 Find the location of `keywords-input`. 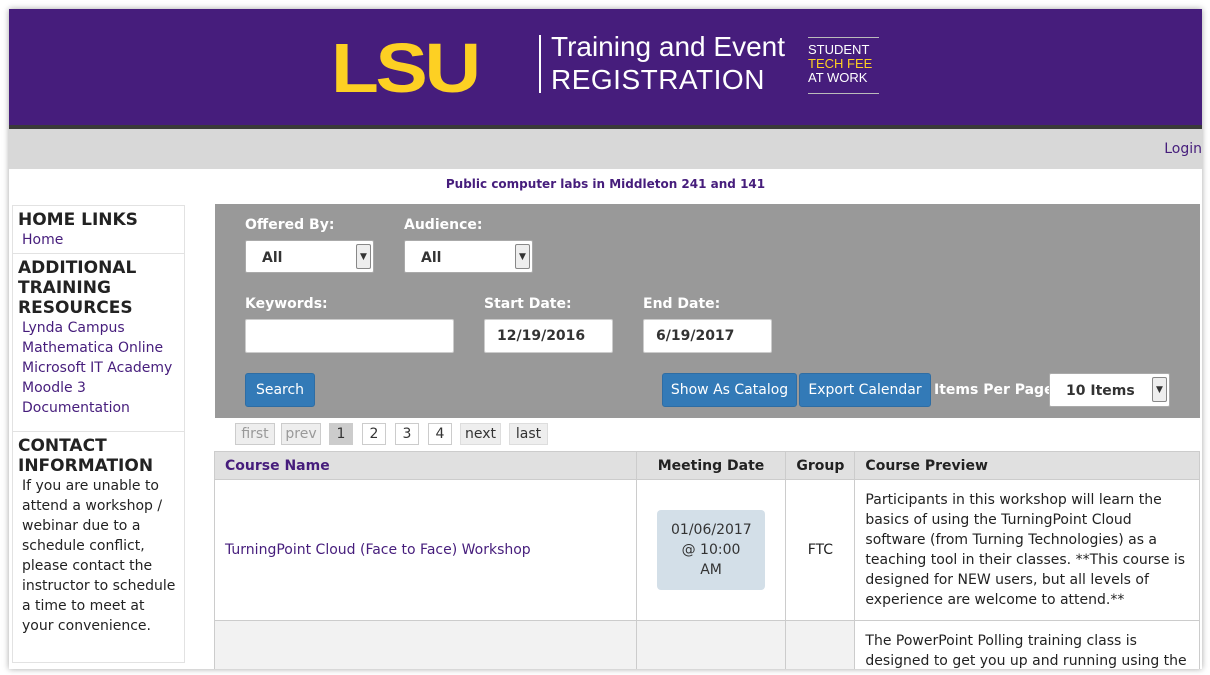

keywords-input is located at coordinates (349, 336).